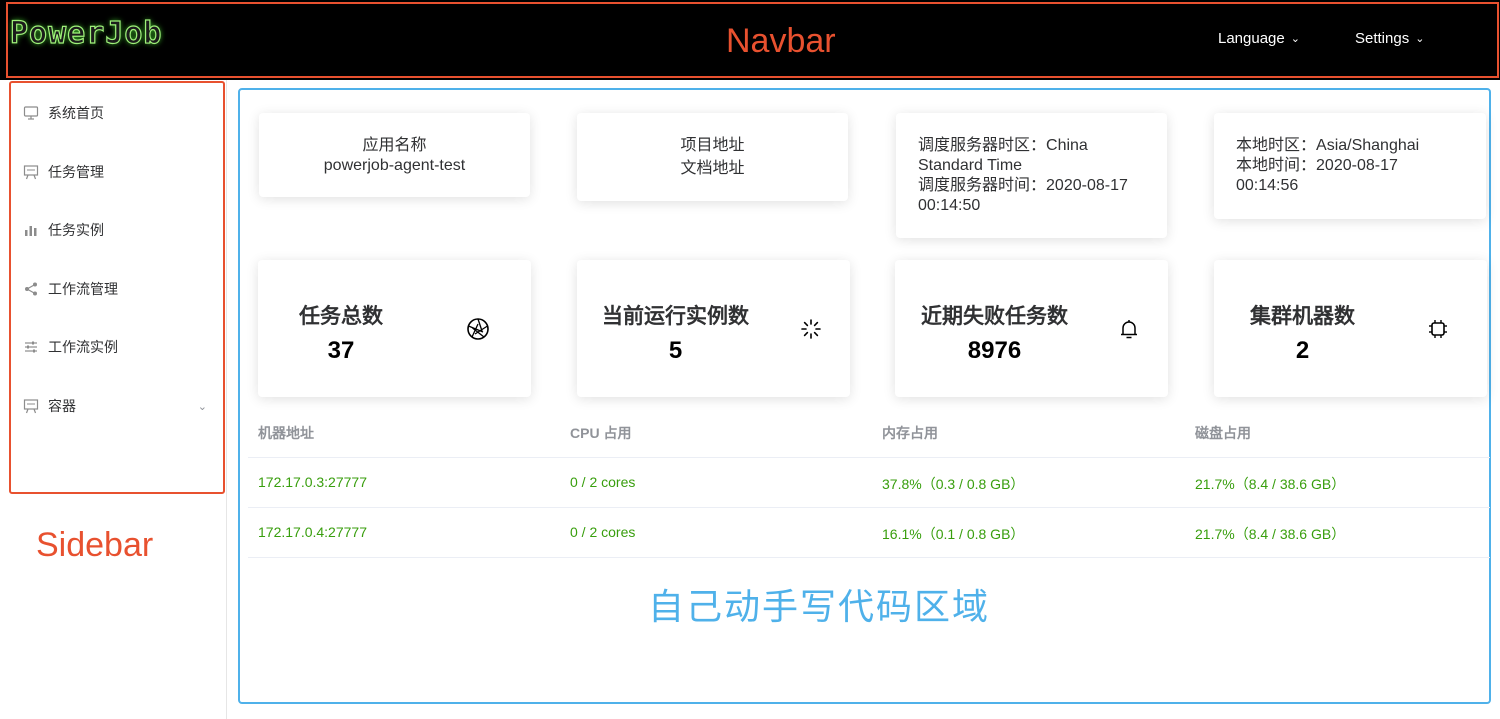 This screenshot has width=1500, height=719. I want to click on column-header-address: 机器地址, so click(286, 433).